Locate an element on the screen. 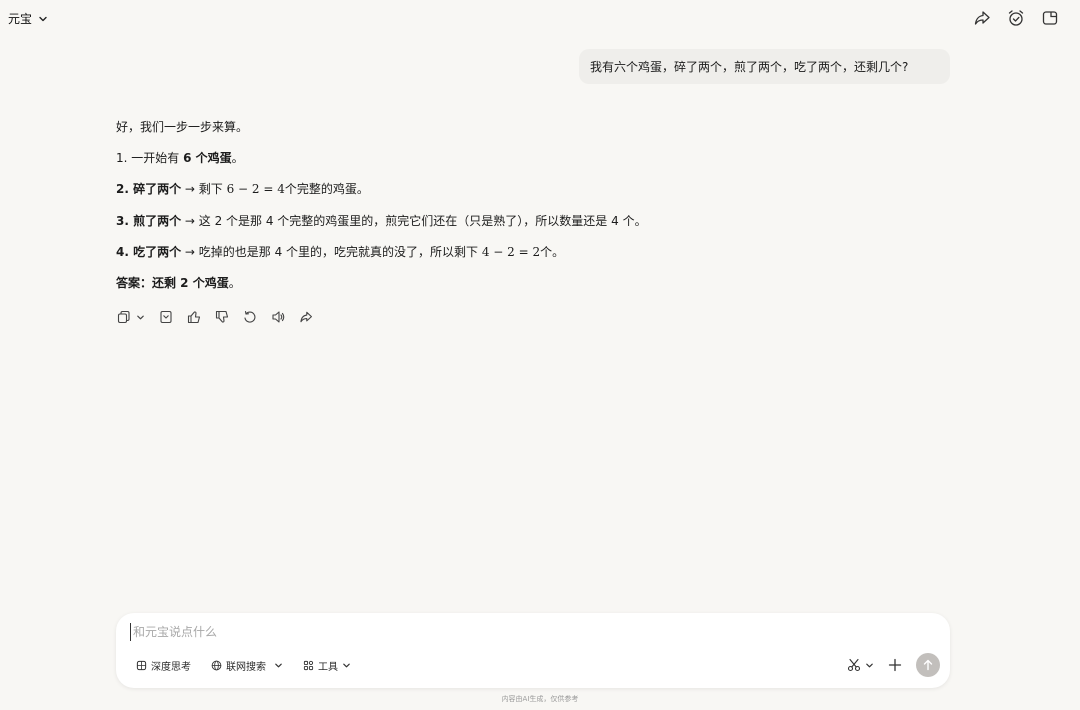 This screenshot has height=710, width=1080. bookmark-icon is located at coordinates (166, 317).